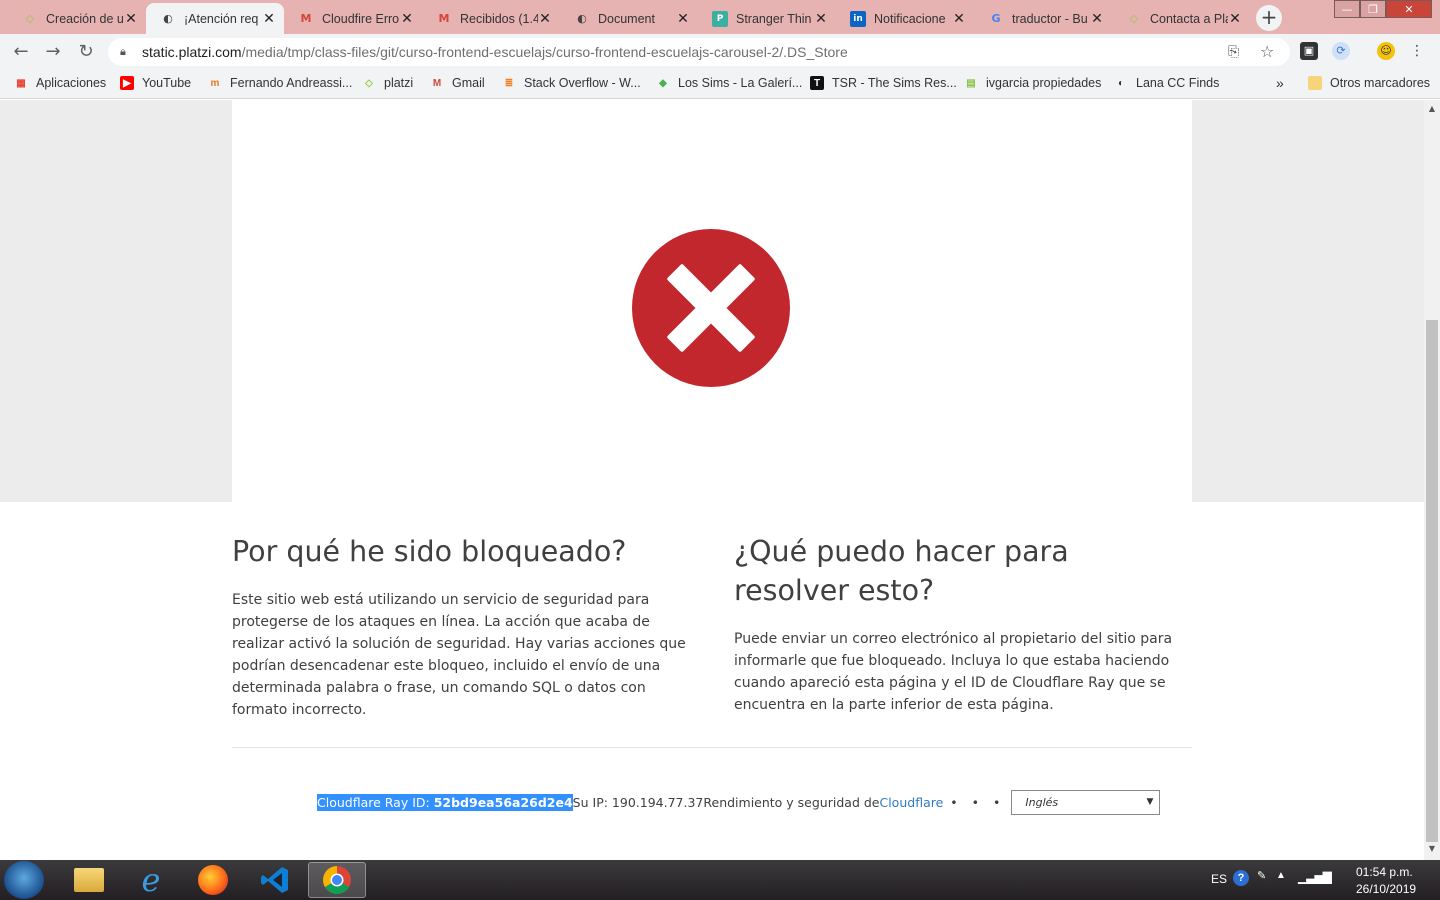  Describe the element at coordinates (1044, 83) in the screenshot. I see `bookmark-label: ivgarcia propiedades` at that location.